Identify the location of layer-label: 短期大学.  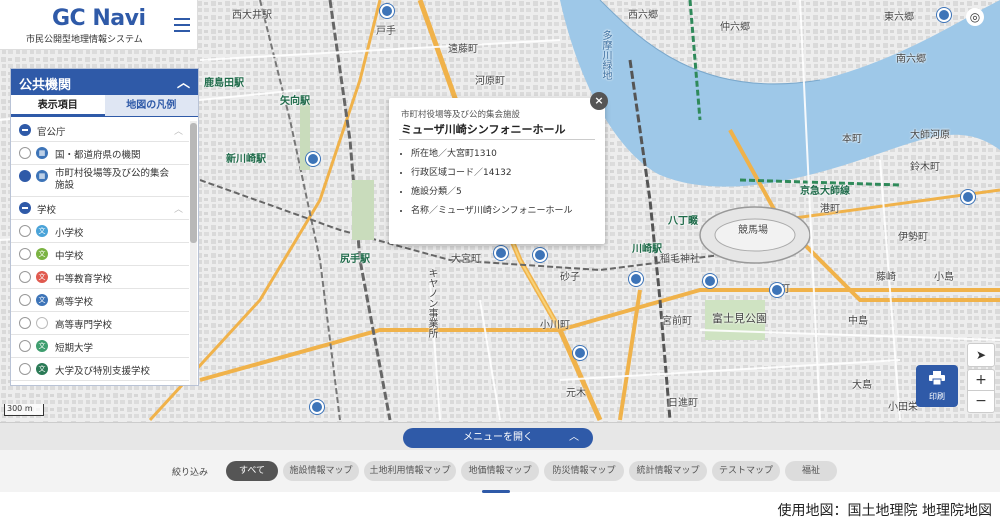
(74, 348).